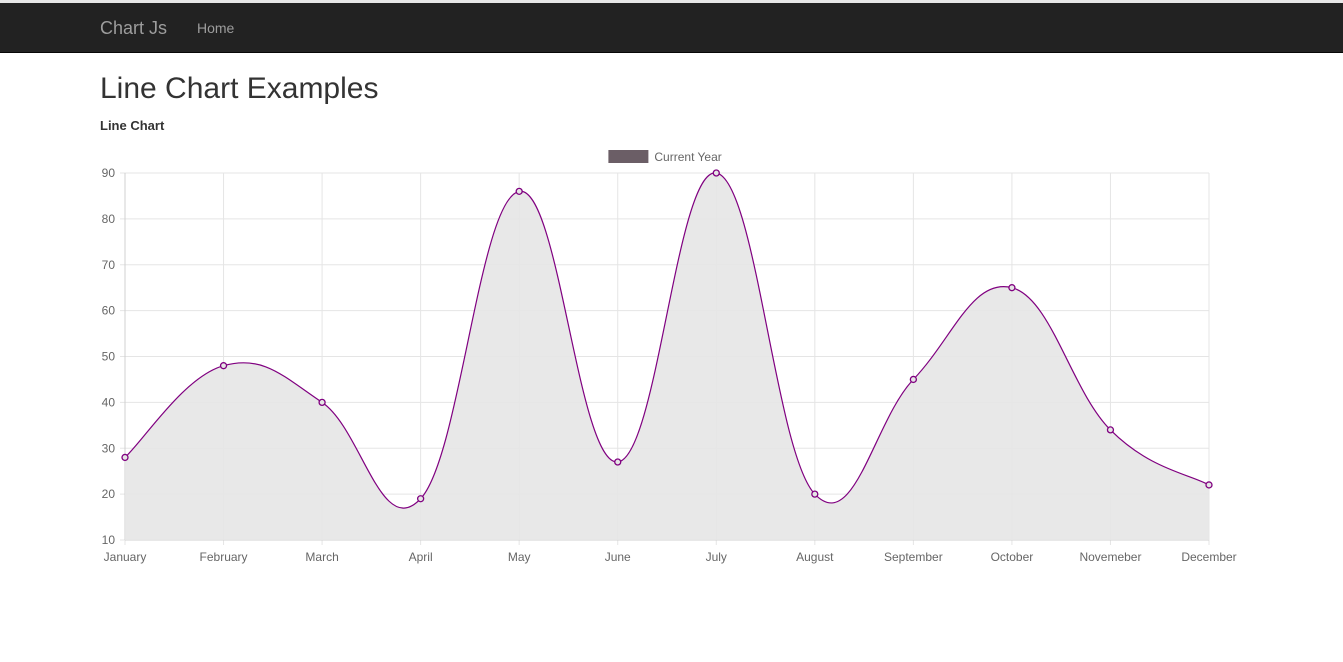  I want to click on x-tick-label: Novemeber, so click(1110, 557).